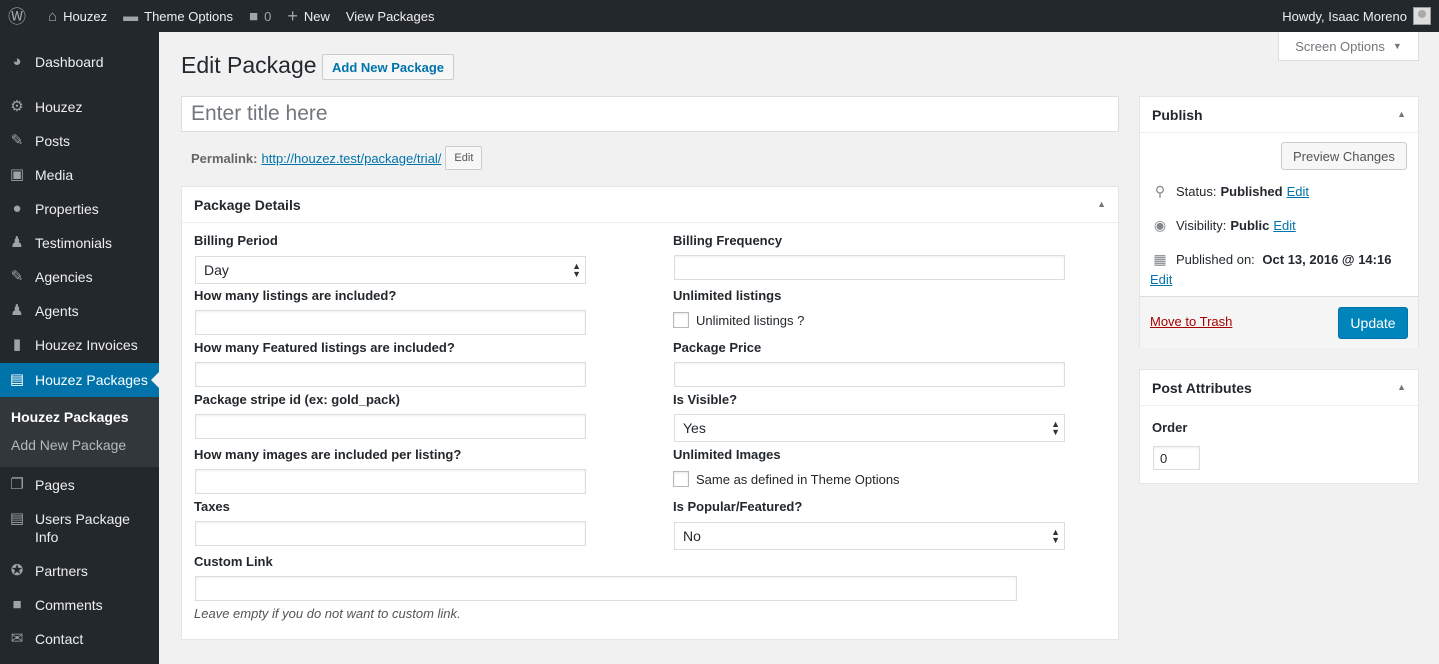 This screenshot has height=664, width=1439. Describe the element at coordinates (79, 571) in the screenshot. I see `sidebar-item-partners: ✪ Partners` at that location.